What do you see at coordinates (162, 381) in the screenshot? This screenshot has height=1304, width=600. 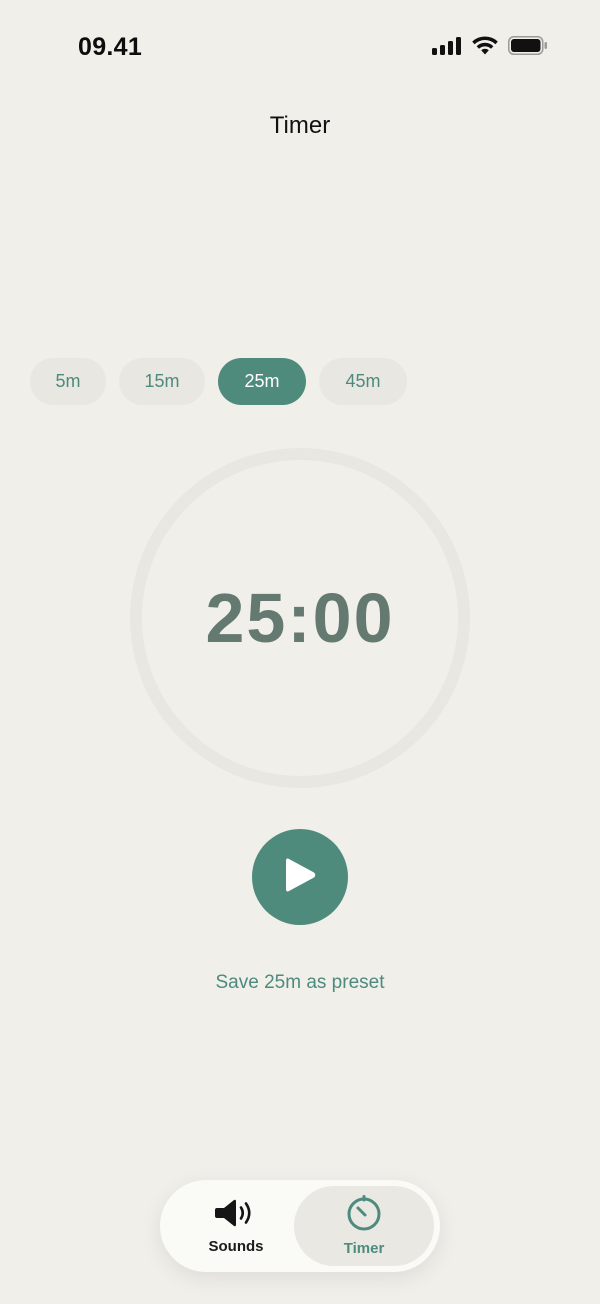 I see `preset-chip-15m: 15m` at bounding box center [162, 381].